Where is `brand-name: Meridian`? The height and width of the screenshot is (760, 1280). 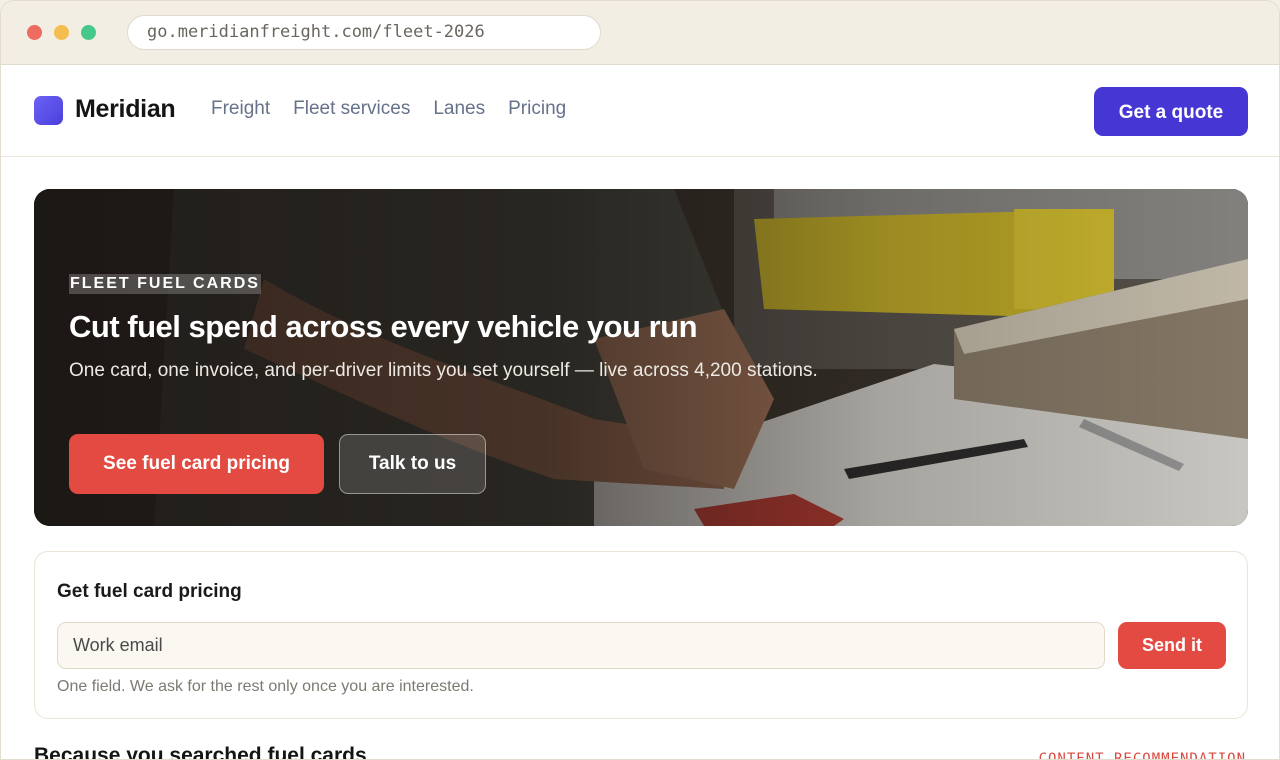 brand-name: Meridian is located at coordinates (125, 109).